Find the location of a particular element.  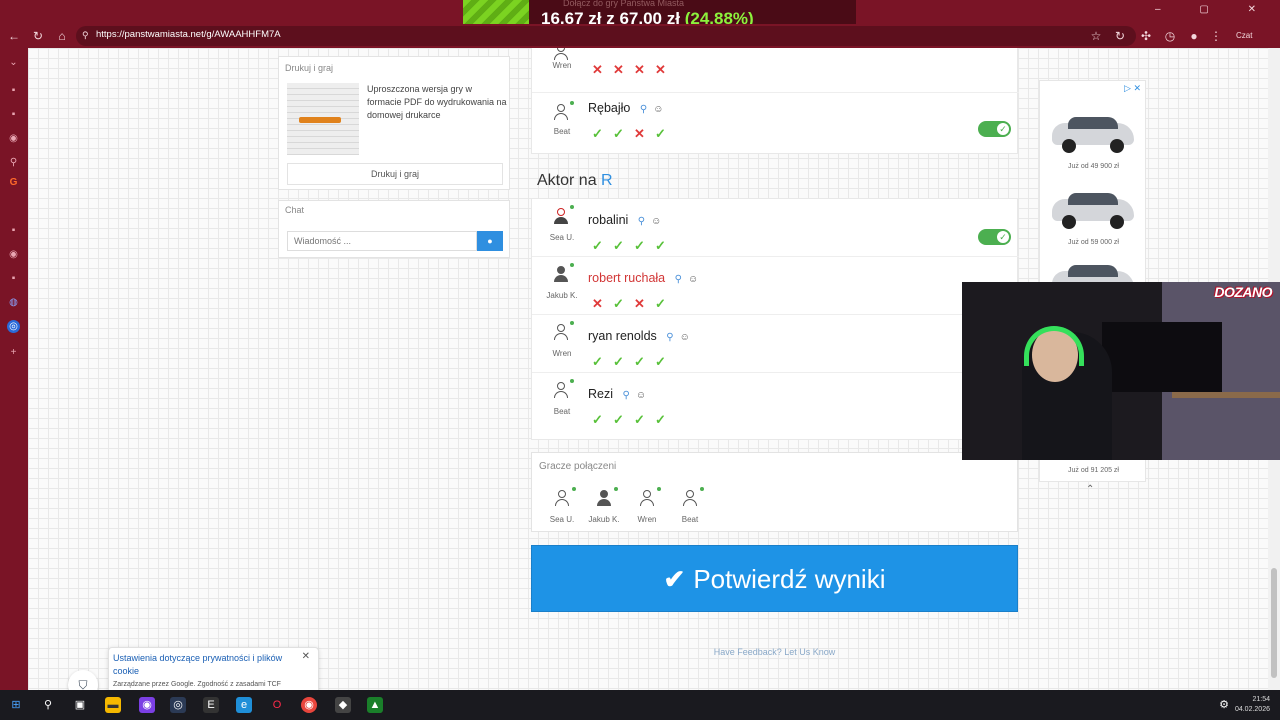

file-explorer-icon: ▬ is located at coordinates (113, 705).